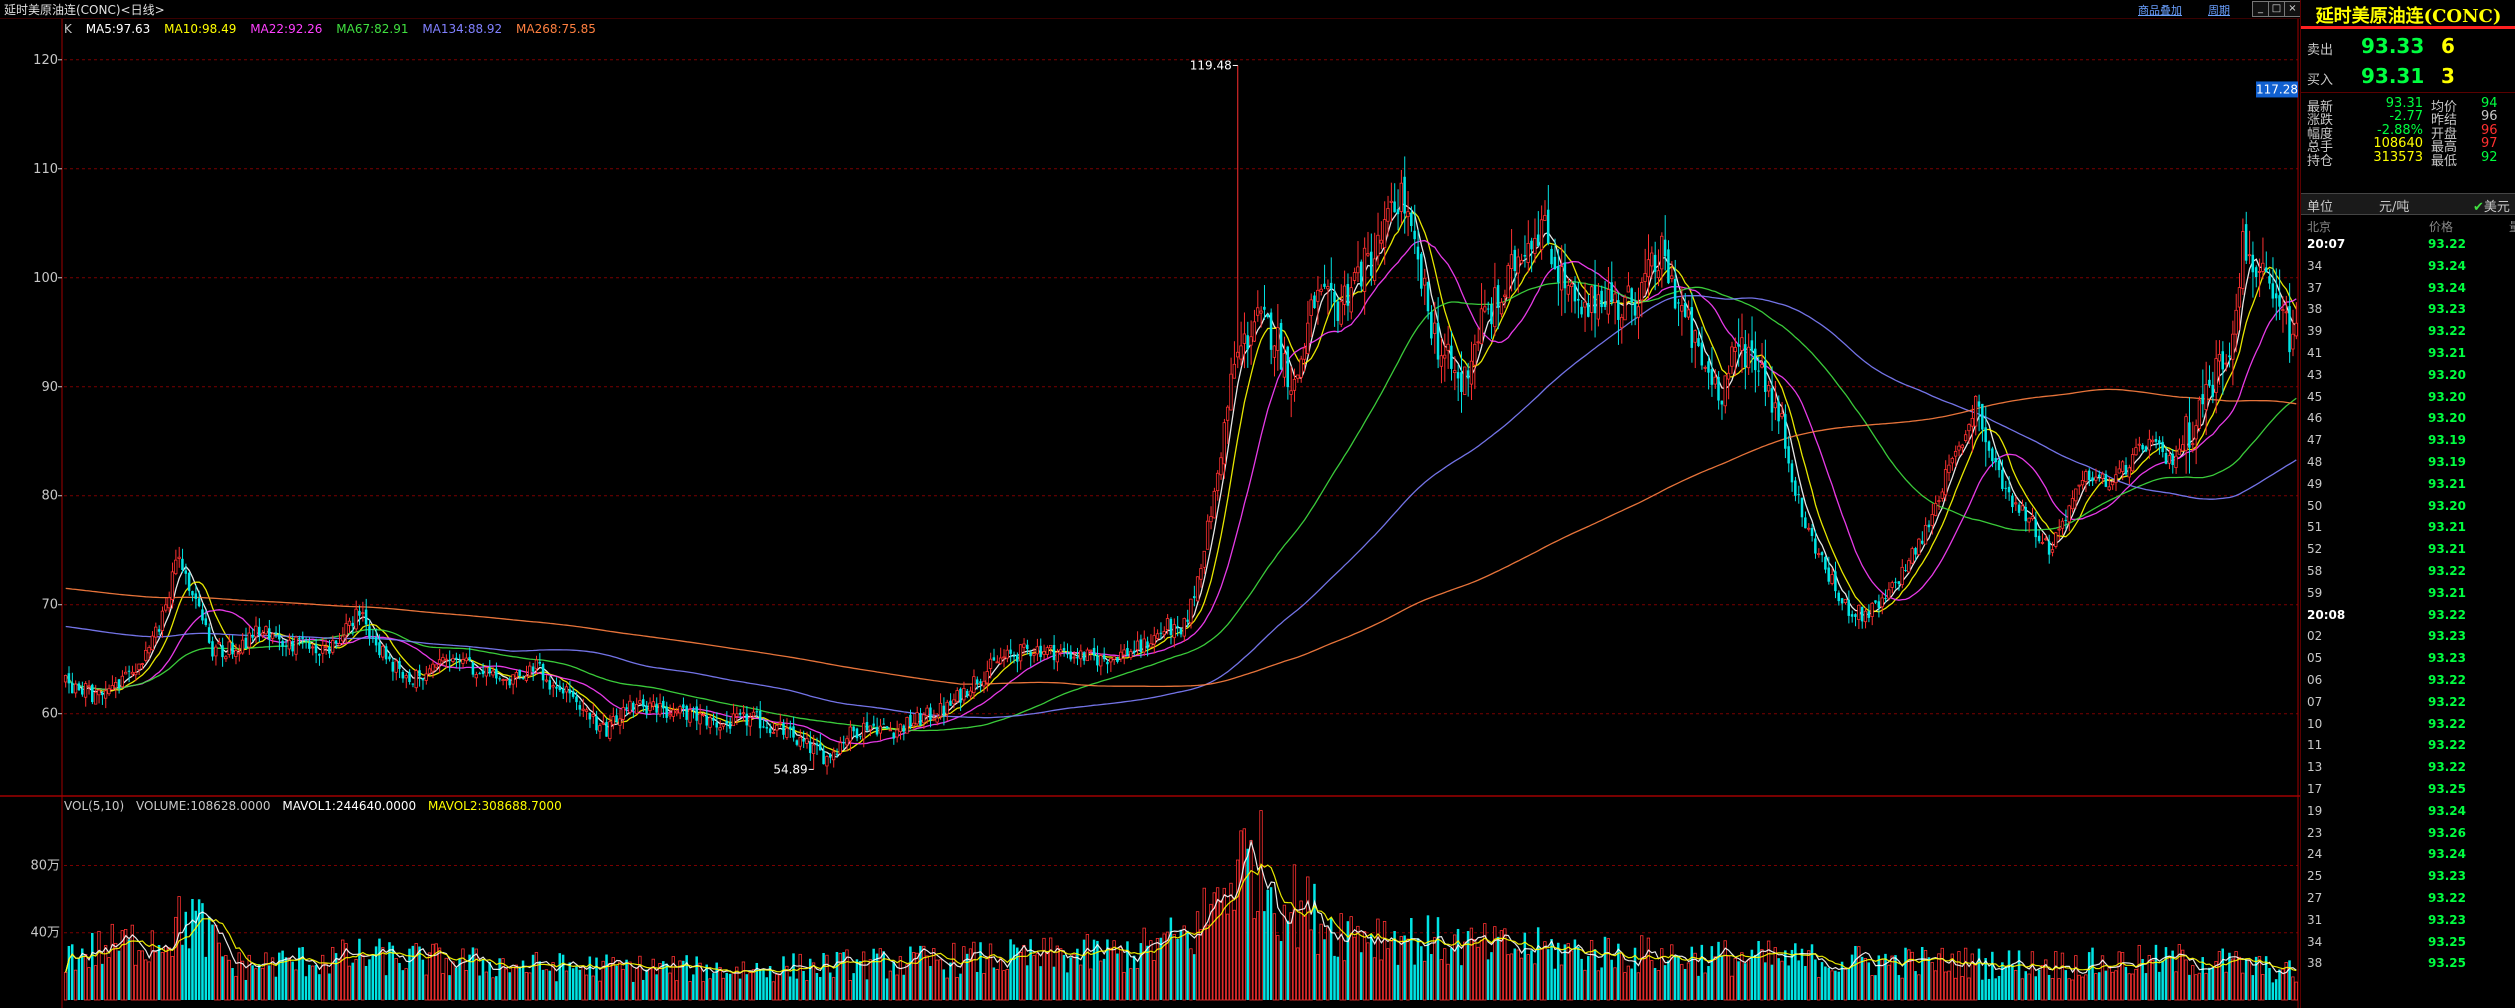 The image size is (2515, 1008). Describe the element at coordinates (349, 806) in the screenshot. I see `mavol1-value: MAVOL1:244640.0000` at that location.